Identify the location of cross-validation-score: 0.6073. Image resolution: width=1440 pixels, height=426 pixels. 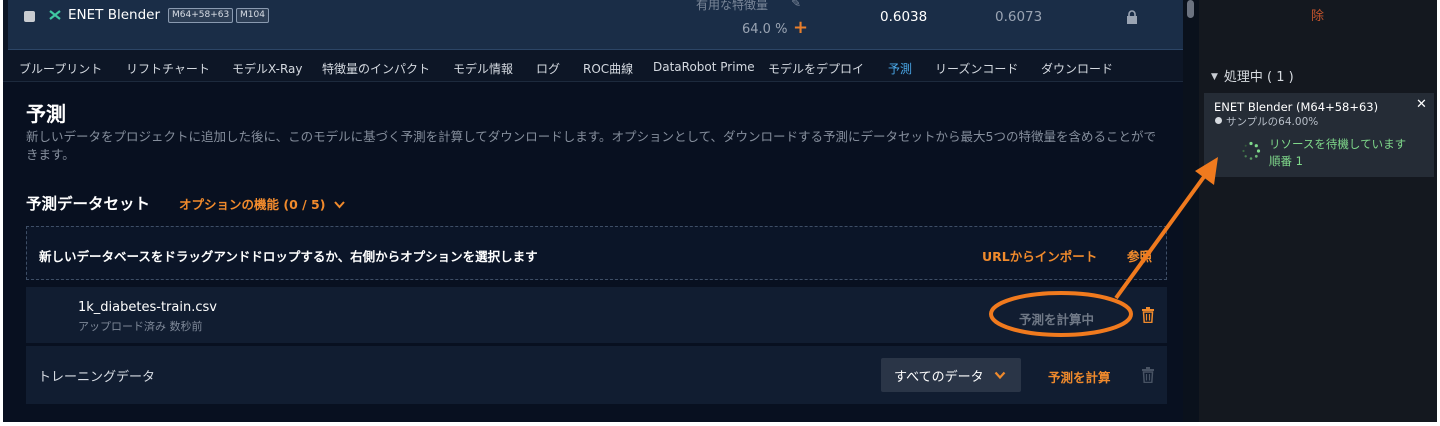
(1019, 17).